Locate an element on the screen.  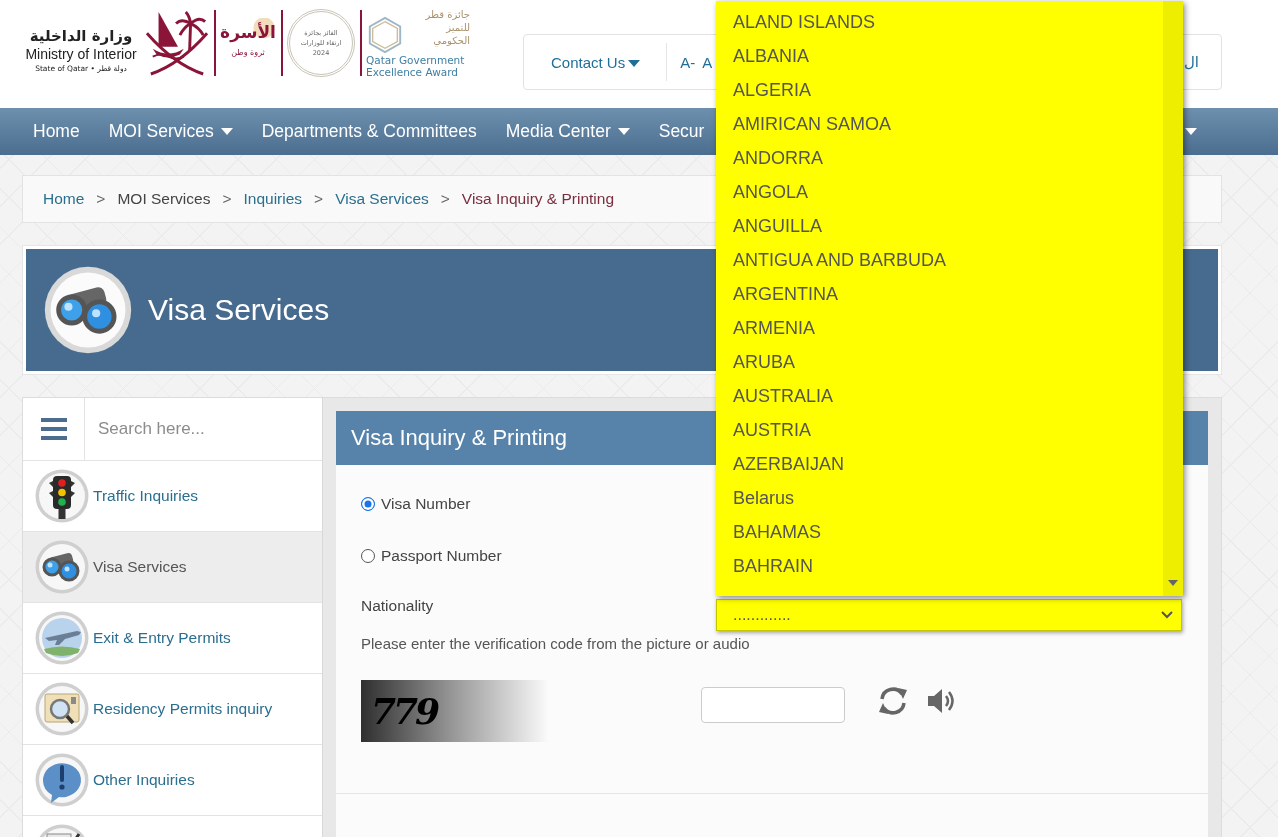
font-increase-button: A is located at coordinates (707, 62).